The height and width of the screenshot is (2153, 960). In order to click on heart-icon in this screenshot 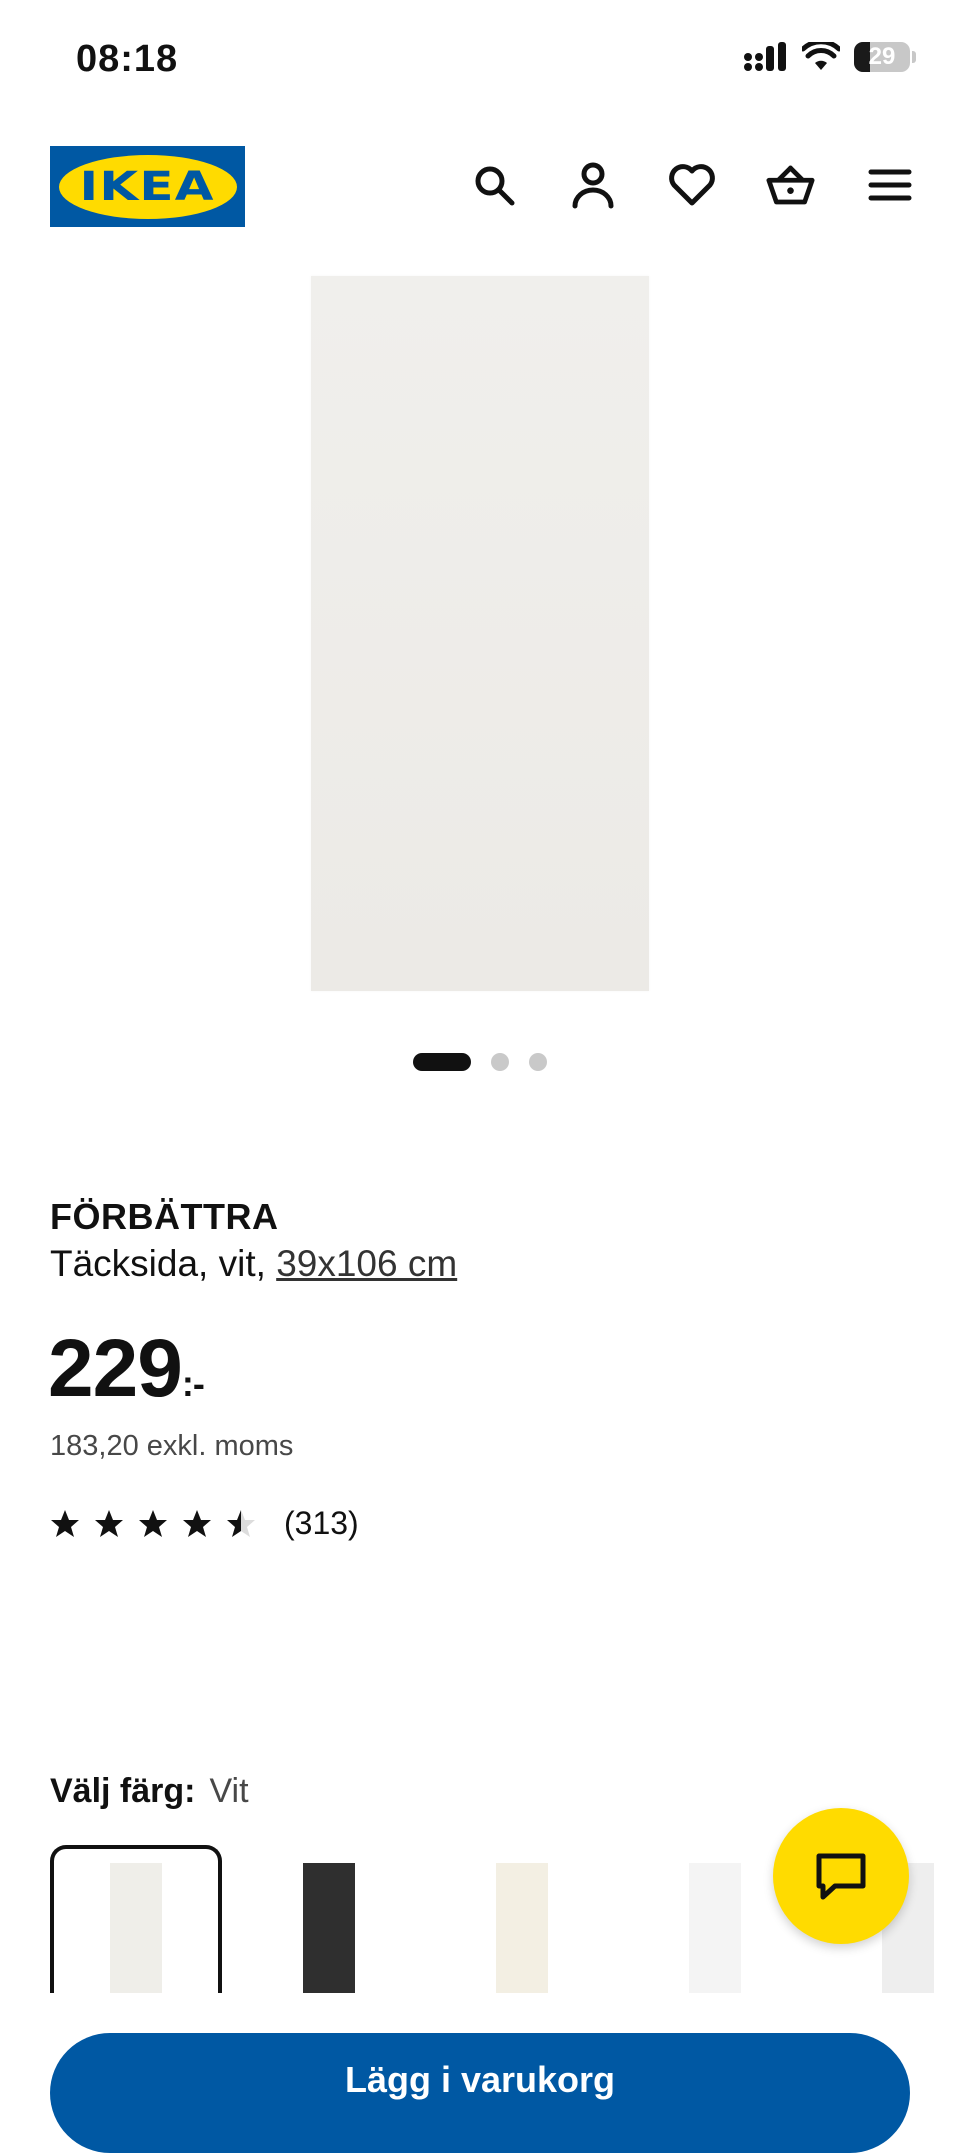, I will do `click(691, 184)`.